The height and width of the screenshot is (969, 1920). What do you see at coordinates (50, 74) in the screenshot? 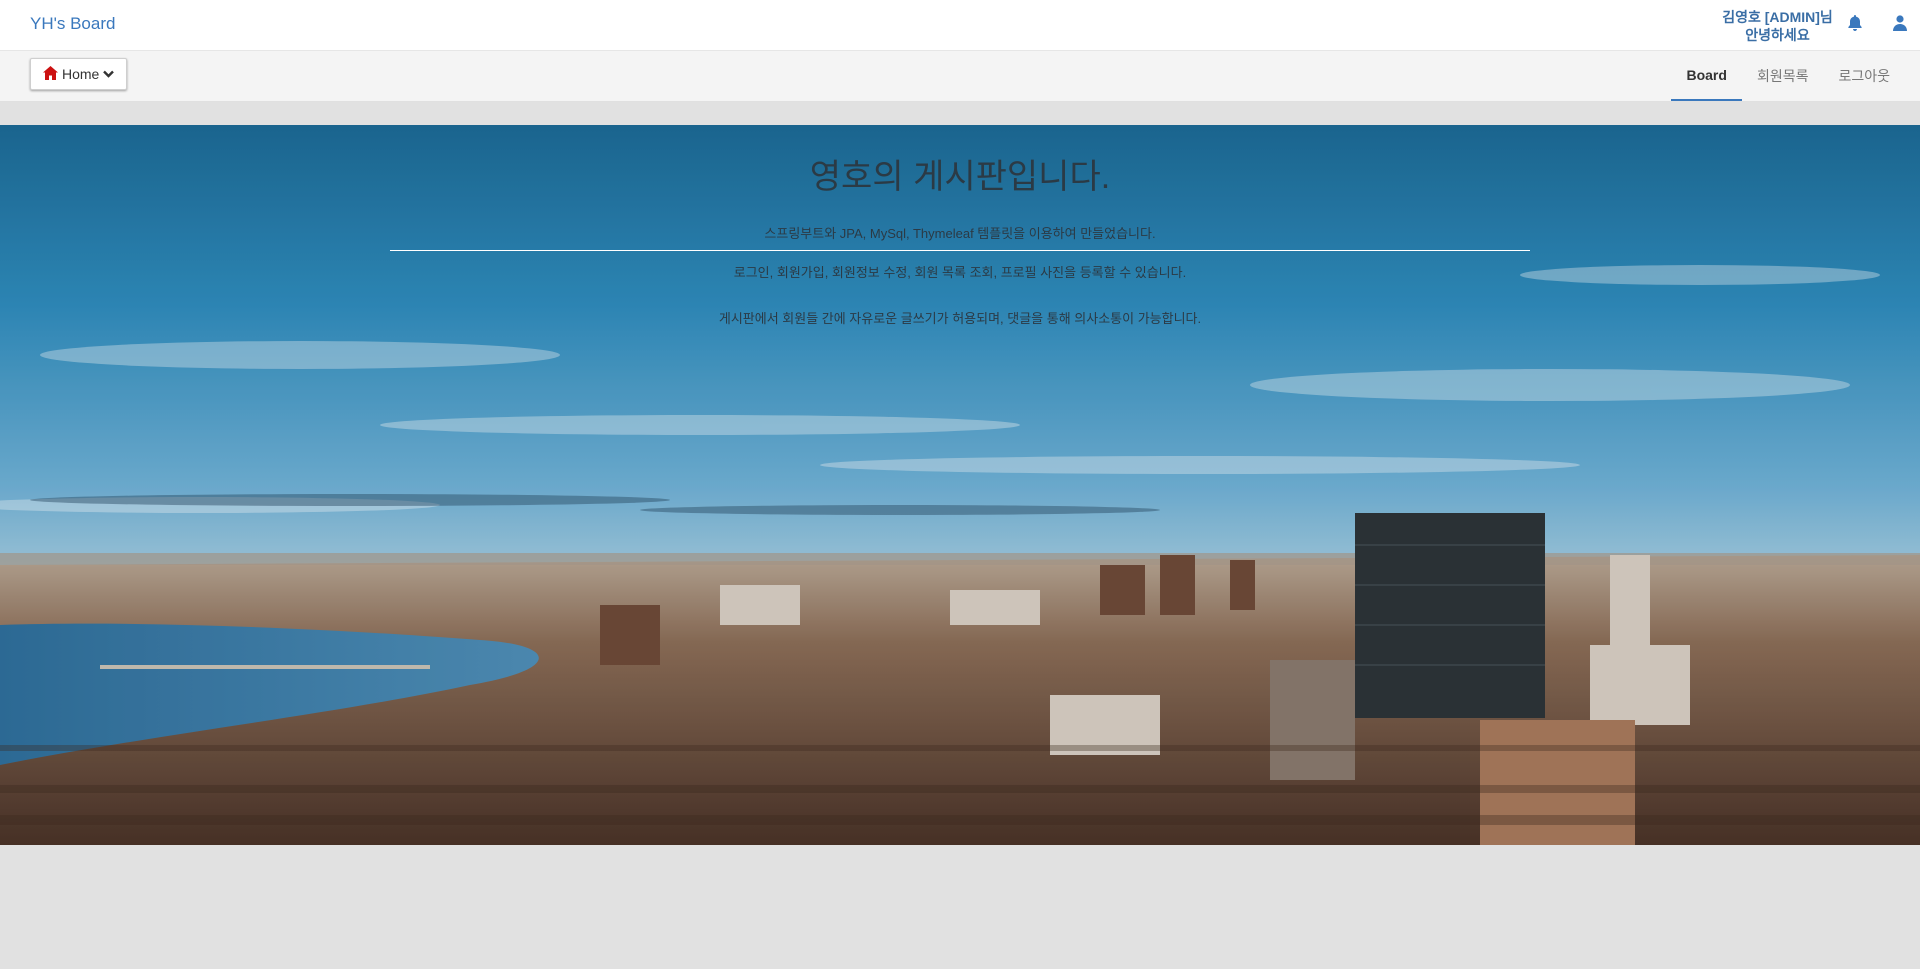
I see `home-icon` at bounding box center [50, 74].